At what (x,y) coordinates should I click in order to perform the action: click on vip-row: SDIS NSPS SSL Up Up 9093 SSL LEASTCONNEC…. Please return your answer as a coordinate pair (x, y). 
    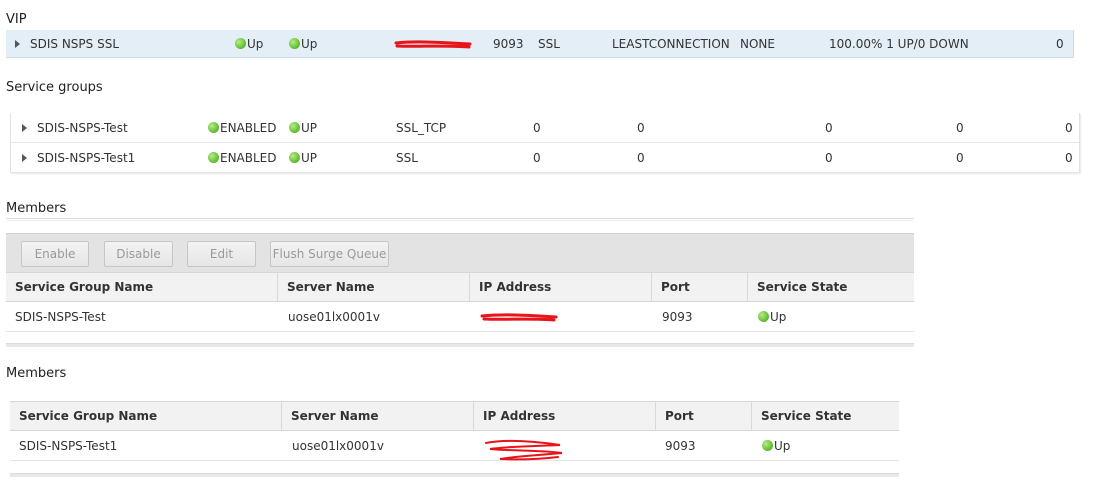
    Looking at the image, I should click on (540, 44).